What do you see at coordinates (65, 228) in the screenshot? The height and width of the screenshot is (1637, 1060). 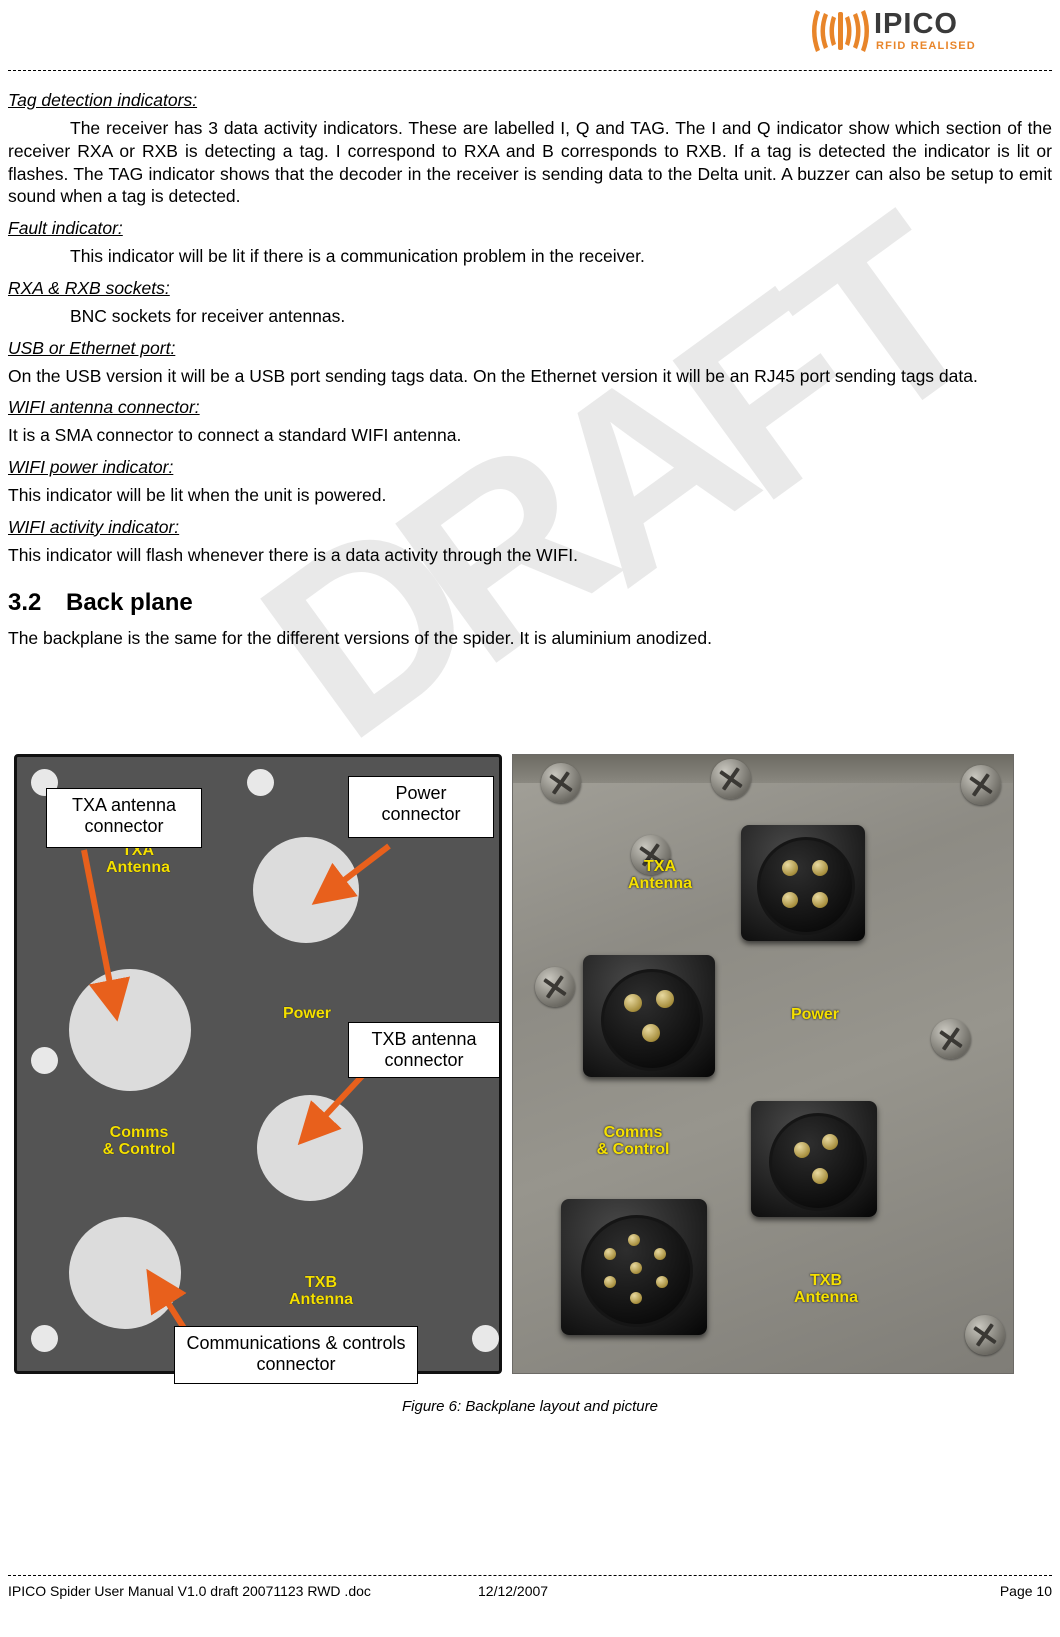 I see `heading-fault-indicator: Fault indicator:` at bounding box center [65, 228].